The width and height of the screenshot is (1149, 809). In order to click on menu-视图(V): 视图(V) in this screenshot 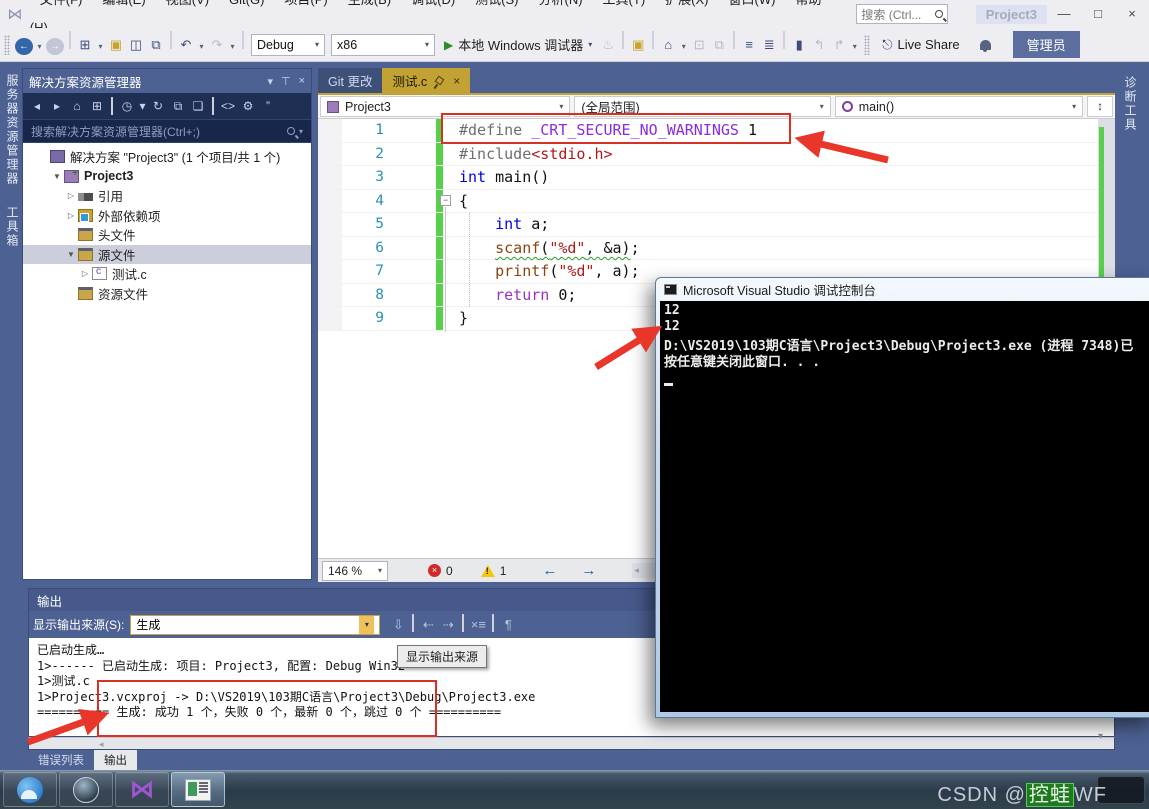, I will do `click(187, 3)`.